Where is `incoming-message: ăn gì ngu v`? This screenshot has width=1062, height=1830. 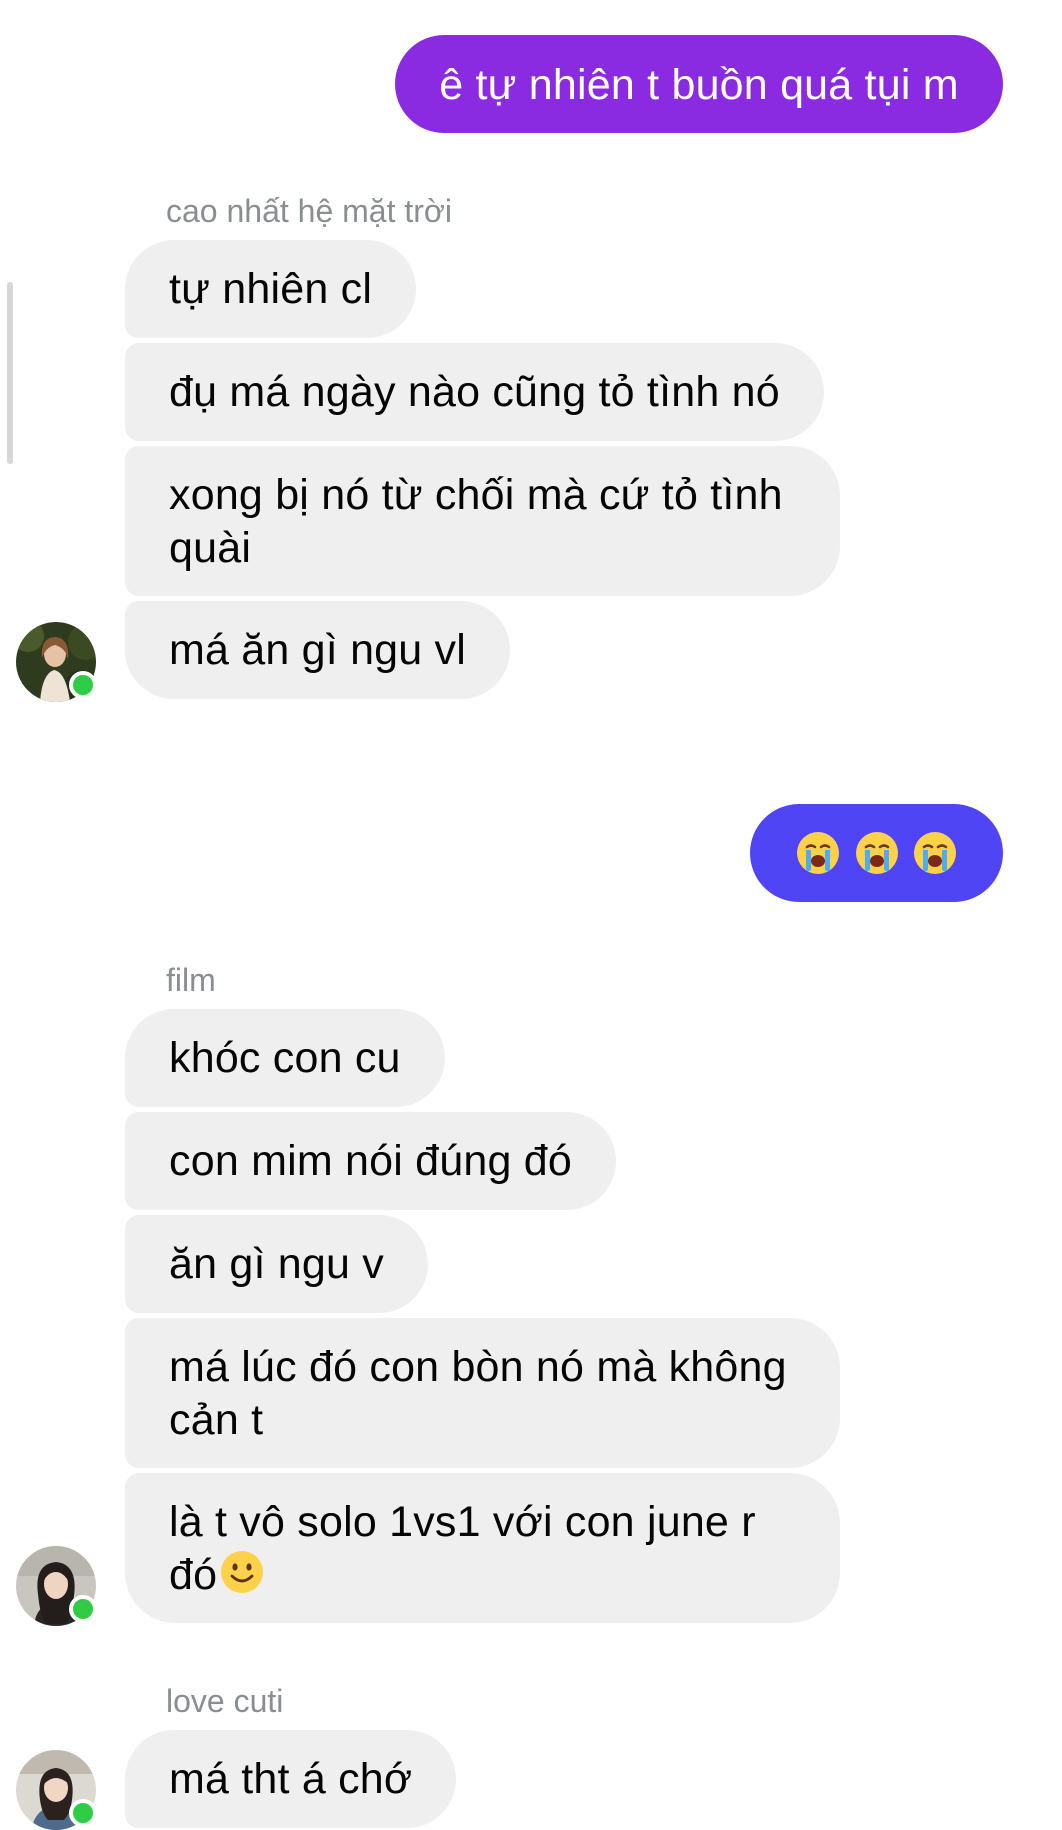
incoming-message: ăn gì ngu v is located at coordinates (276, 1264).